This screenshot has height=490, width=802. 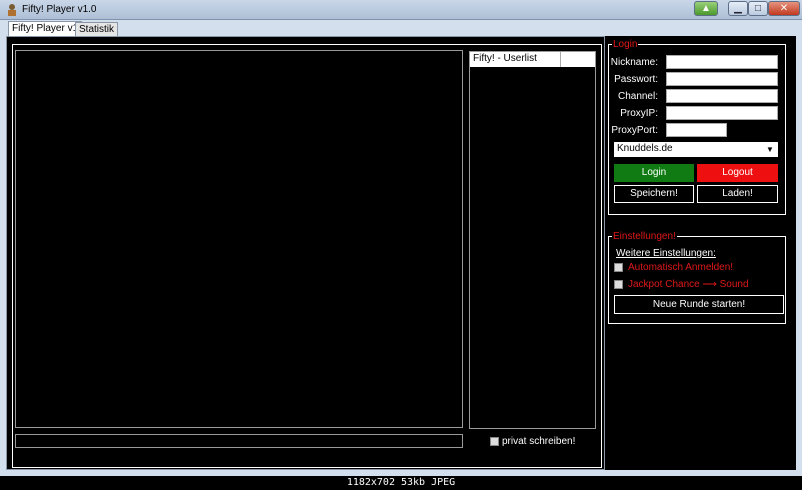 What do you see at coordinates (696, 149) in the screenshot?
I see `server-select: Knuddels.de` at bounding box center [696, 149].